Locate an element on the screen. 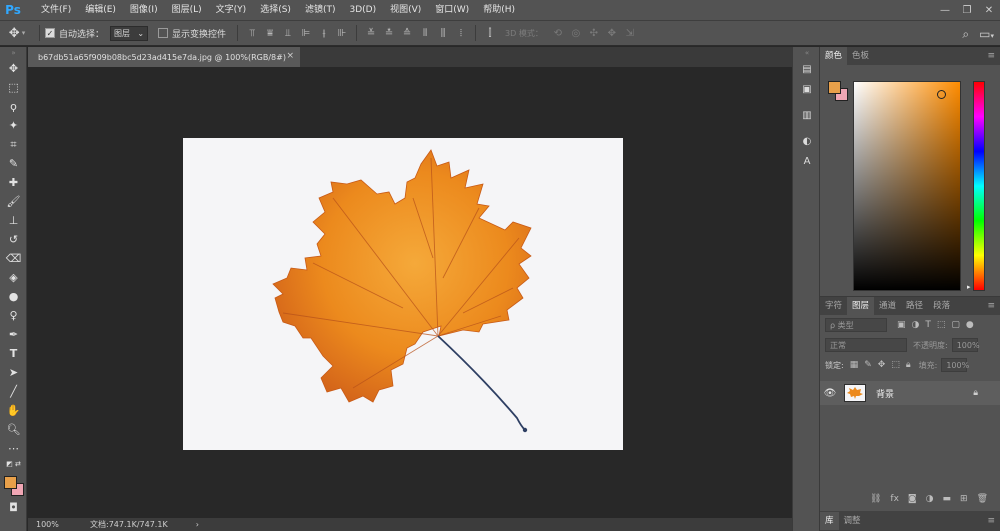 This screenshot has width=1000, height=531. fill-field: 100% is located at coordinates (955, 365).